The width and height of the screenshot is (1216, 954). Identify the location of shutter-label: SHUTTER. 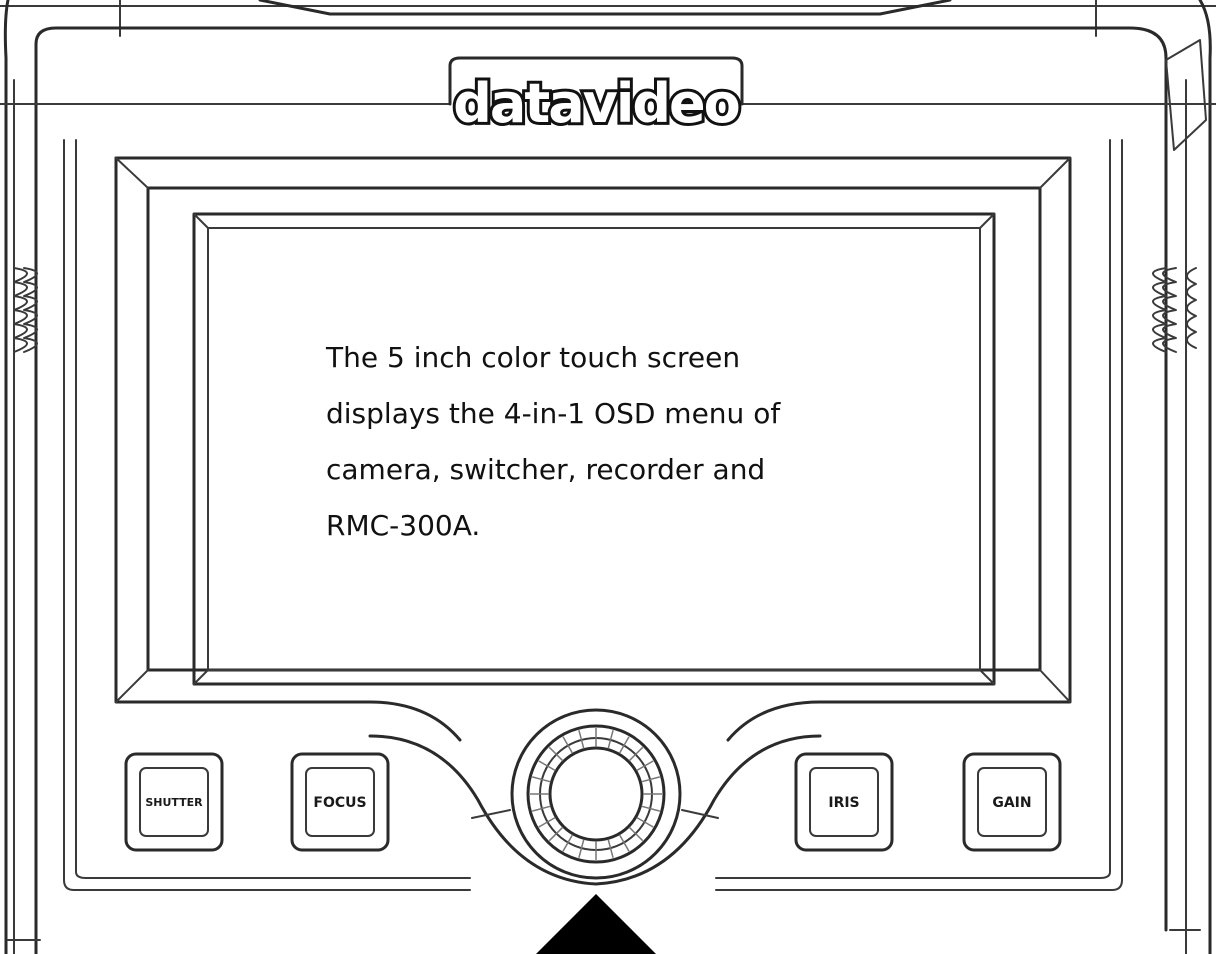
(174, 802).